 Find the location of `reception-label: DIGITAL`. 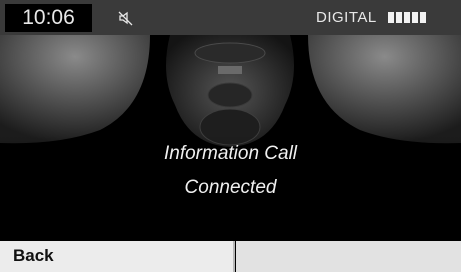

reception-label: DIGITAL is located at coordinates (346, 17).